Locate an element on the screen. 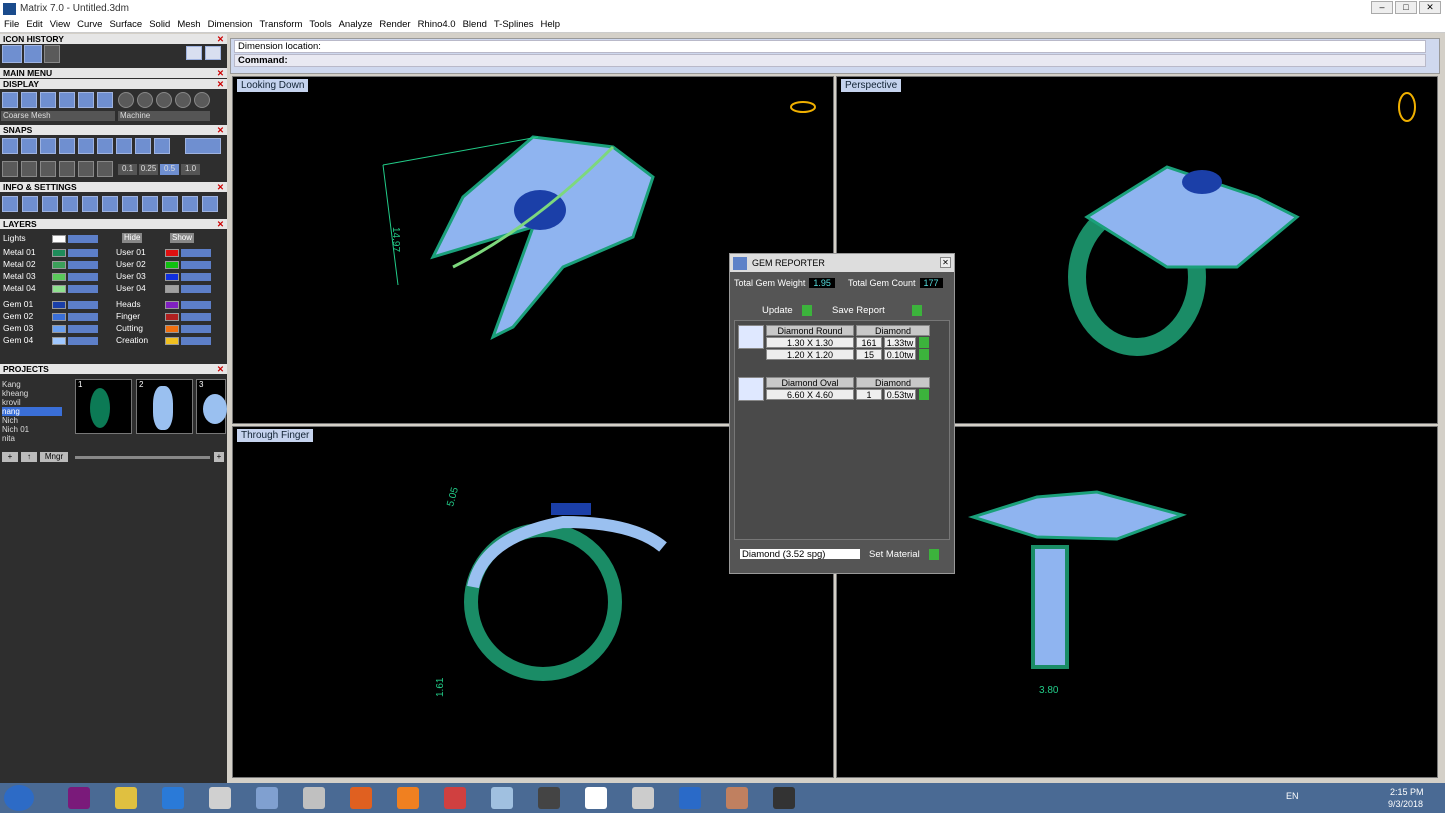 The width and height of the screenshot is (1445, 813). project-thumb-2: 2 is located at coordinates (164, 406).